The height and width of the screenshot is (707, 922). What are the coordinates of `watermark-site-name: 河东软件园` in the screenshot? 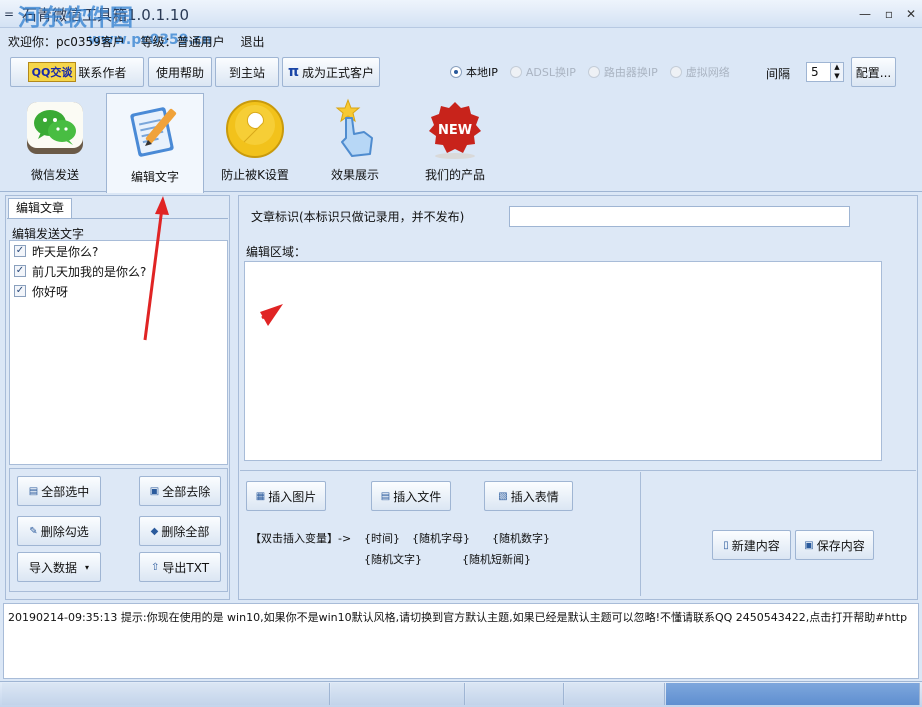 It's located at (75, 17).